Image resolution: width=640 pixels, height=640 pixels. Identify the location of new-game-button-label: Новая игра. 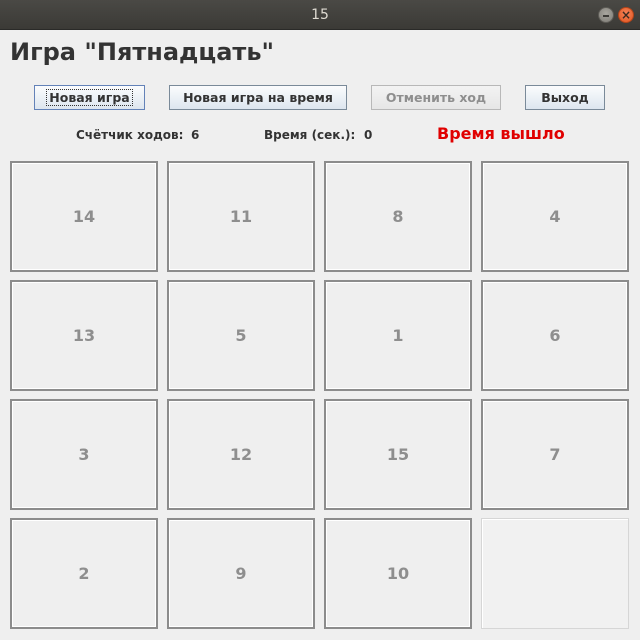
(89, 97).